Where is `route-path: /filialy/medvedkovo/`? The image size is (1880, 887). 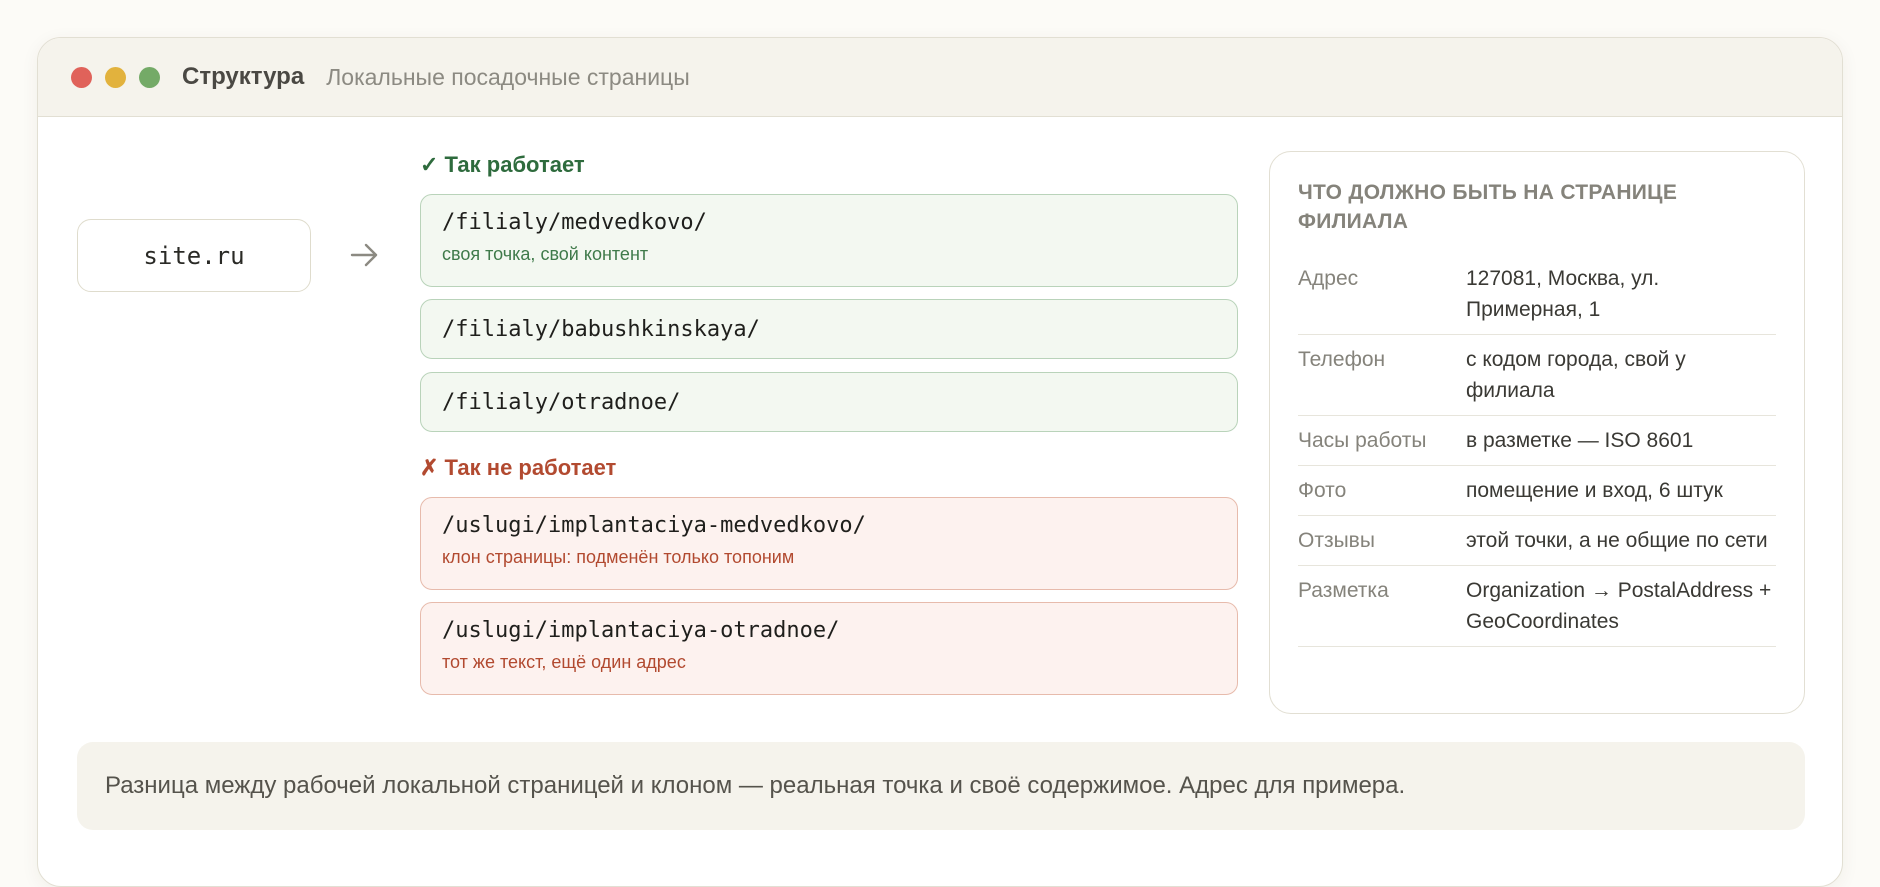
route-path: /filialy/medvedkovo/ is located at coordinates (574, 222).